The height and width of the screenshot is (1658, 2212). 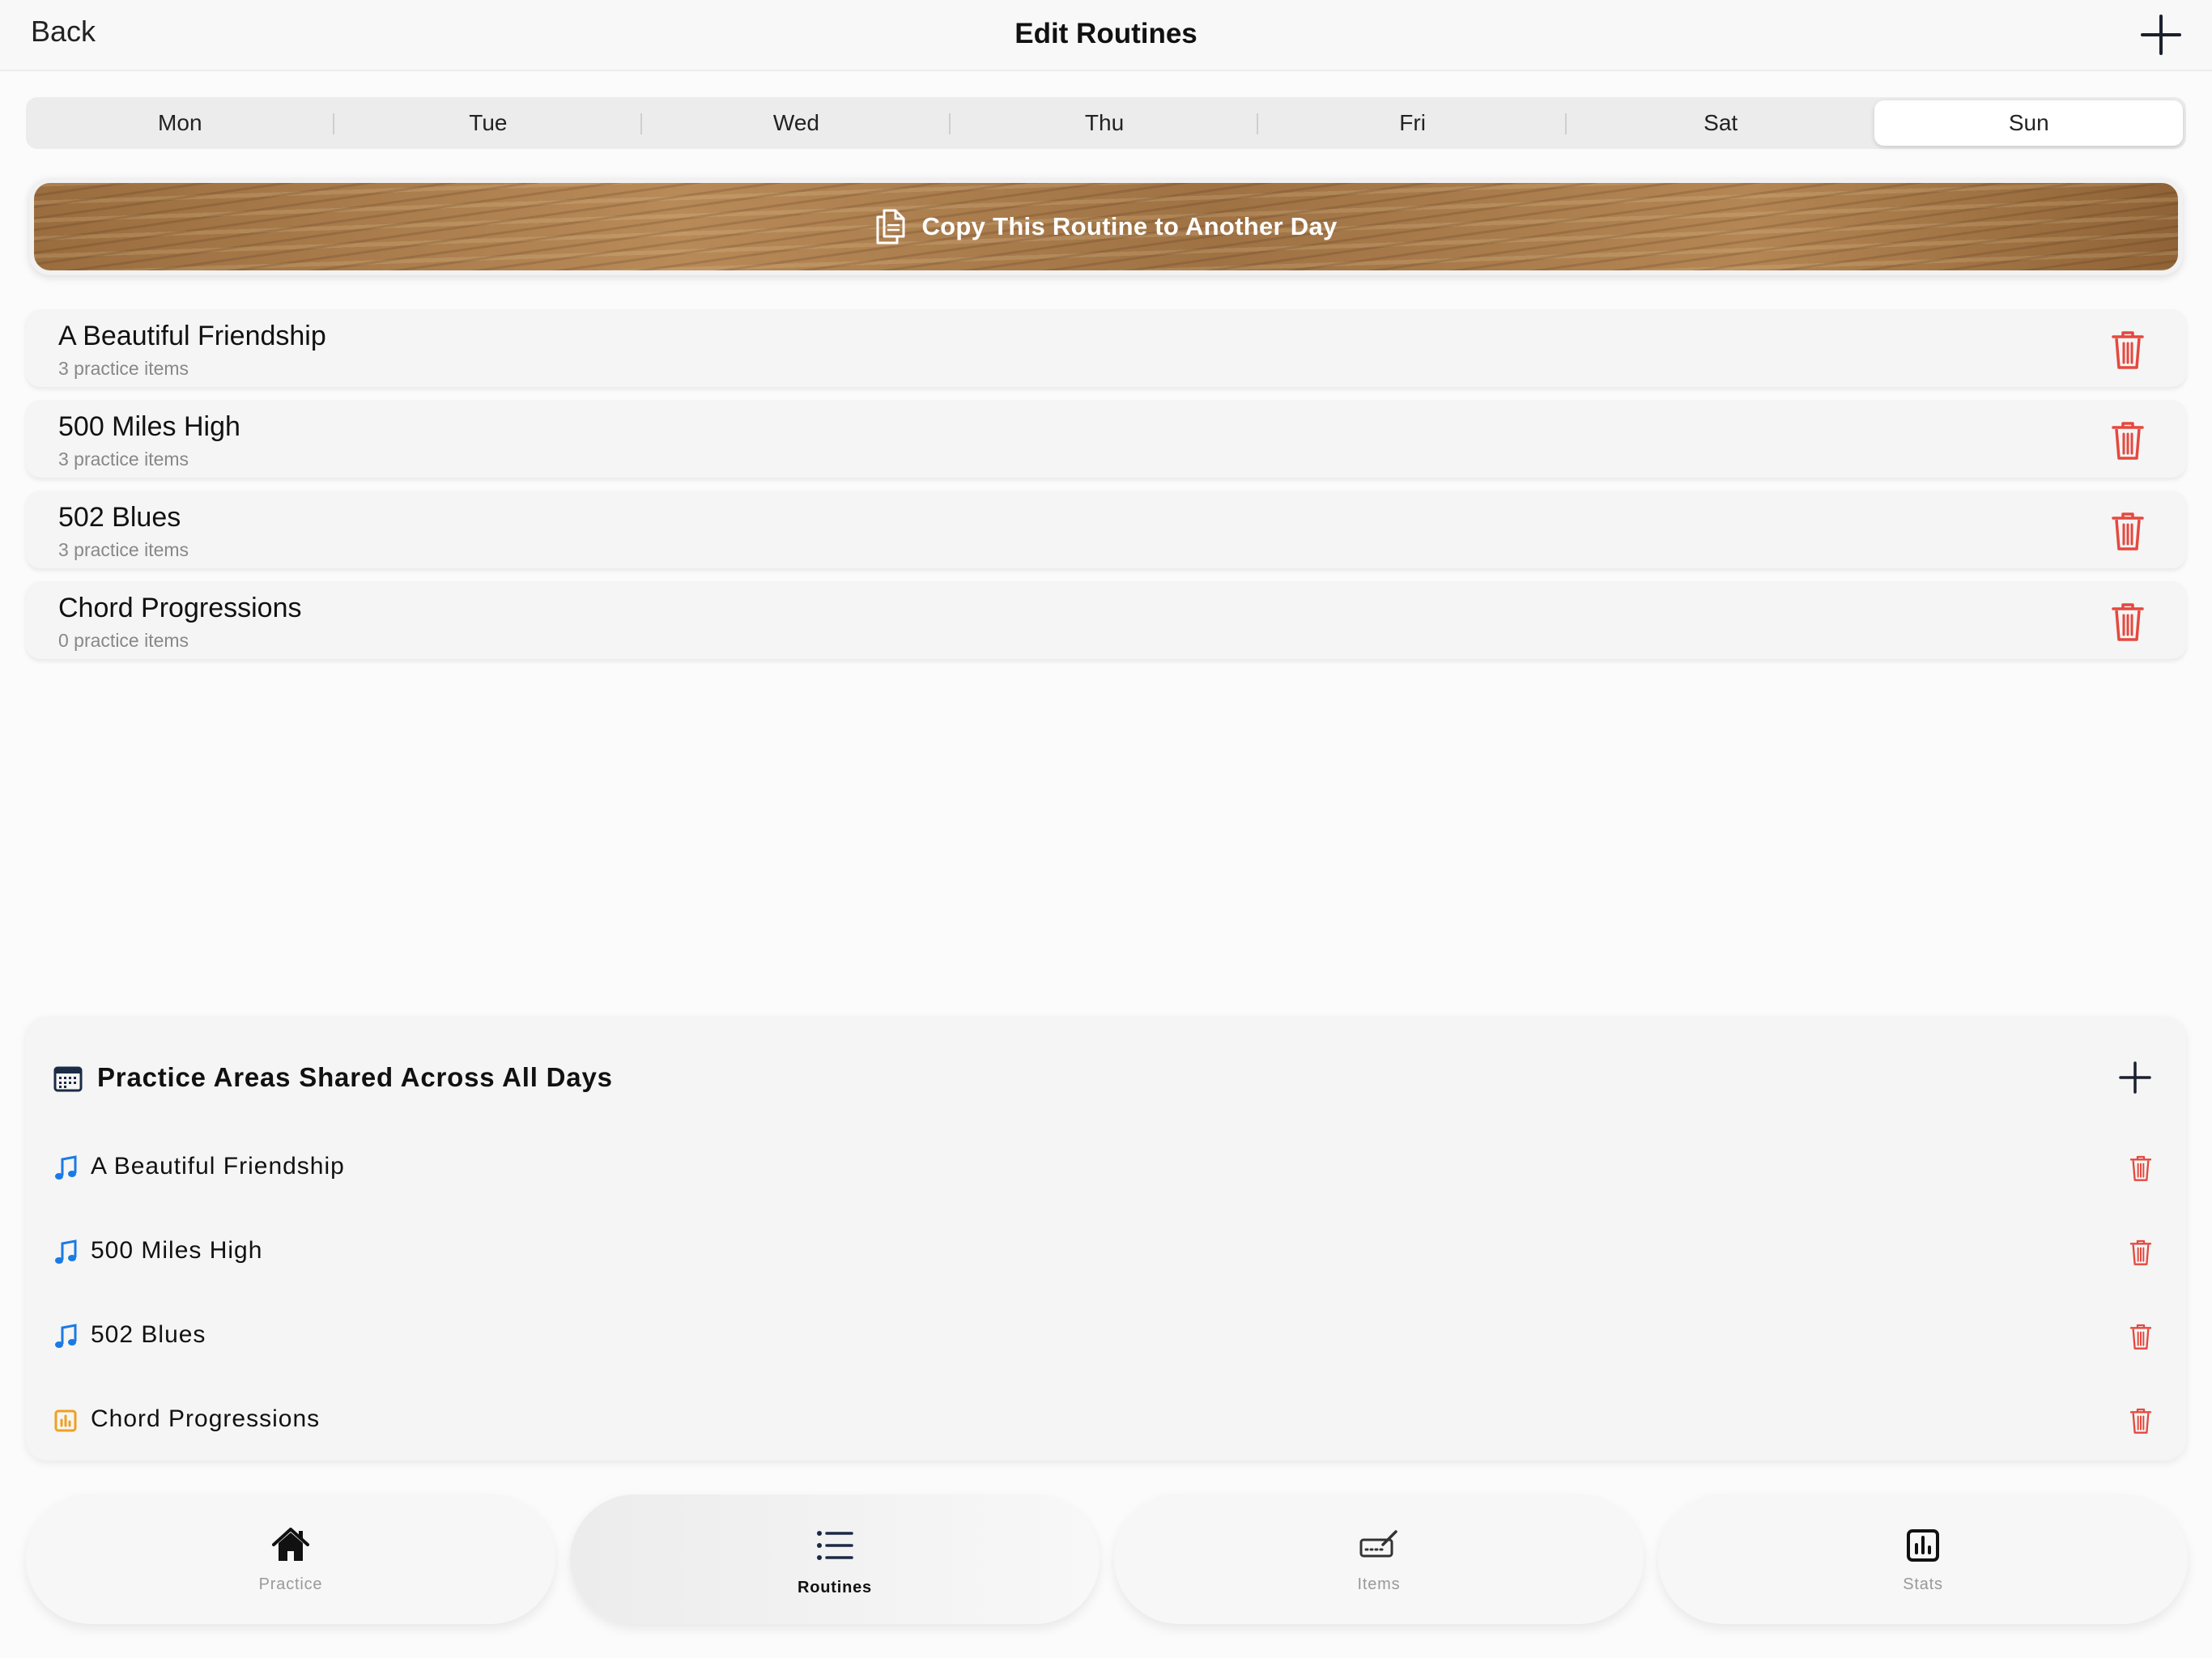 What do you see at coordinates (291, 1544) in the screenshot?
I see `house-icon` at bounding box center [291, 1544].